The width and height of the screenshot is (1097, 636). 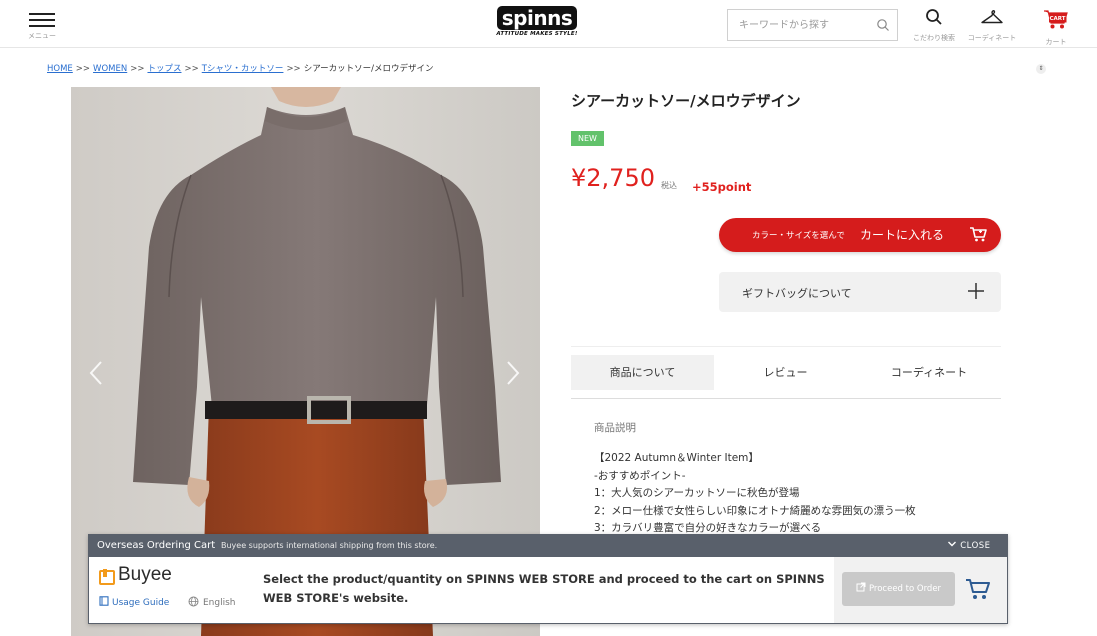 I want to click on add-to-cart-button: カラー・サイズを選んで カートに入れる, so click(x=860, y=235).